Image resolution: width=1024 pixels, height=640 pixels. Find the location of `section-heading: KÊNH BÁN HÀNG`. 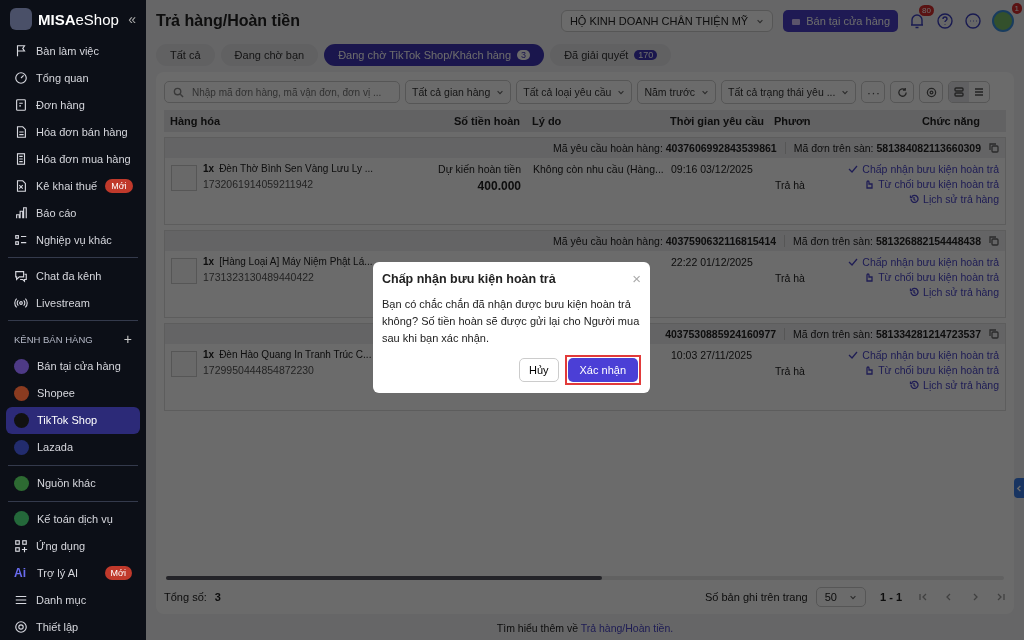

section-heading: KÊNH BÁN HÀNG is located at coordinates (53, 339).